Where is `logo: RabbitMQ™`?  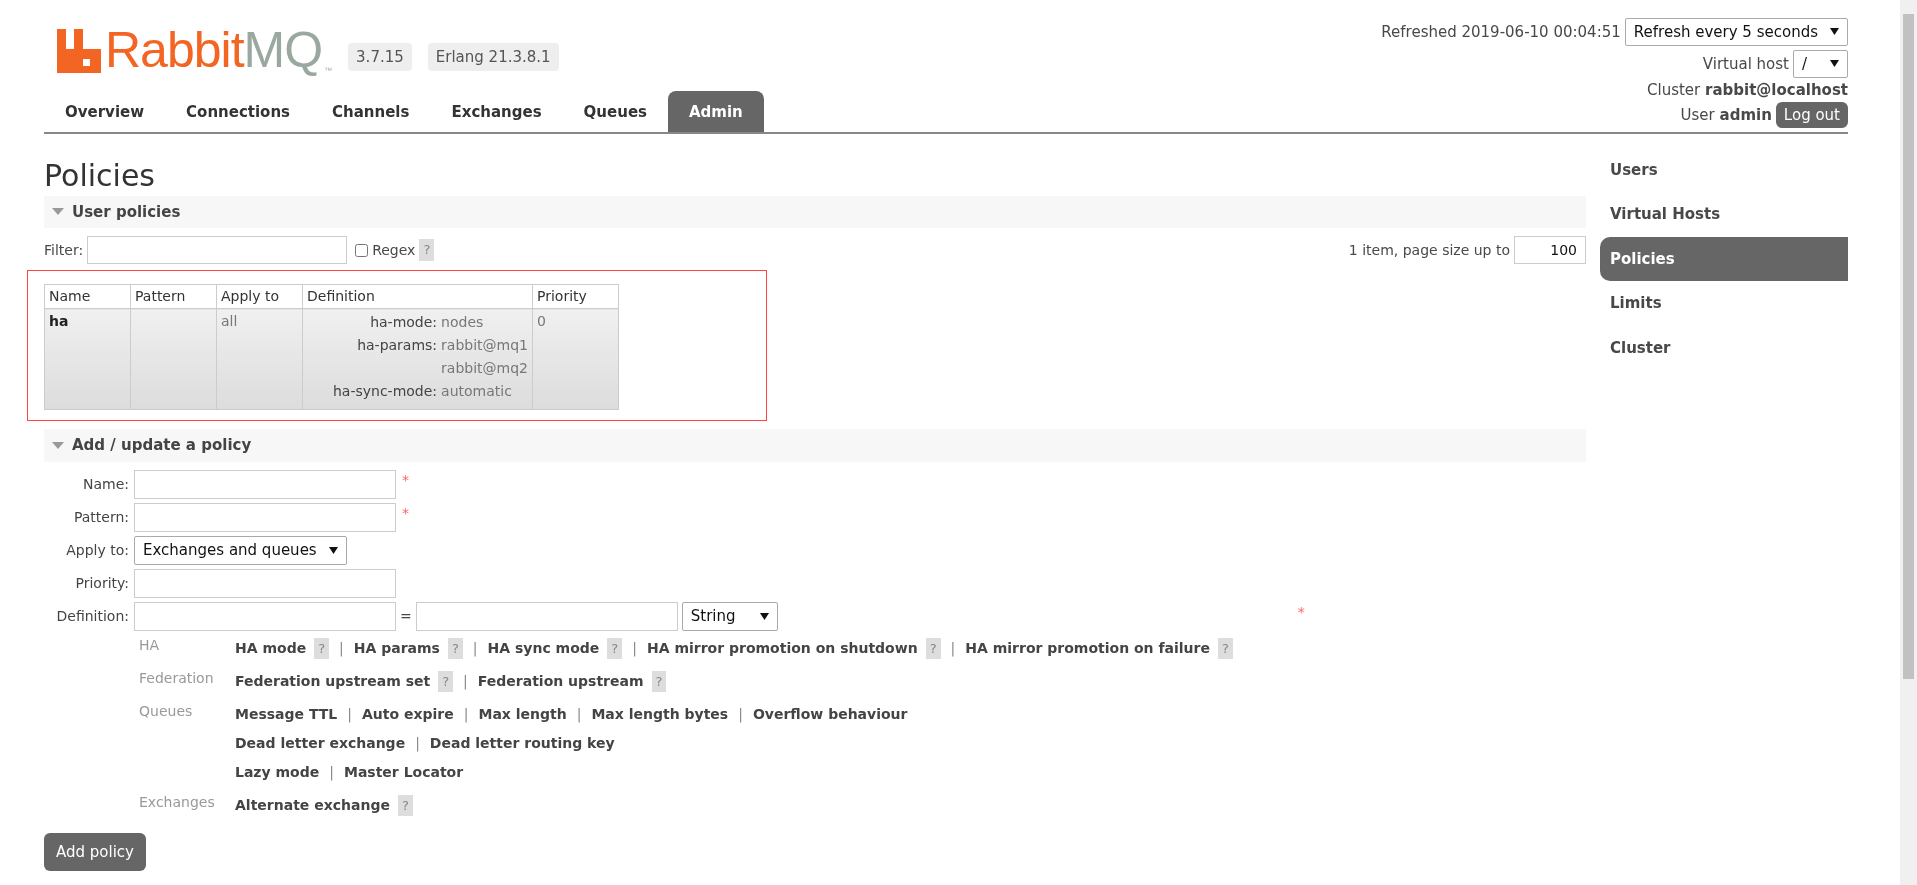 logo: RabbitMQ™ is located at coordinates (188, 37).